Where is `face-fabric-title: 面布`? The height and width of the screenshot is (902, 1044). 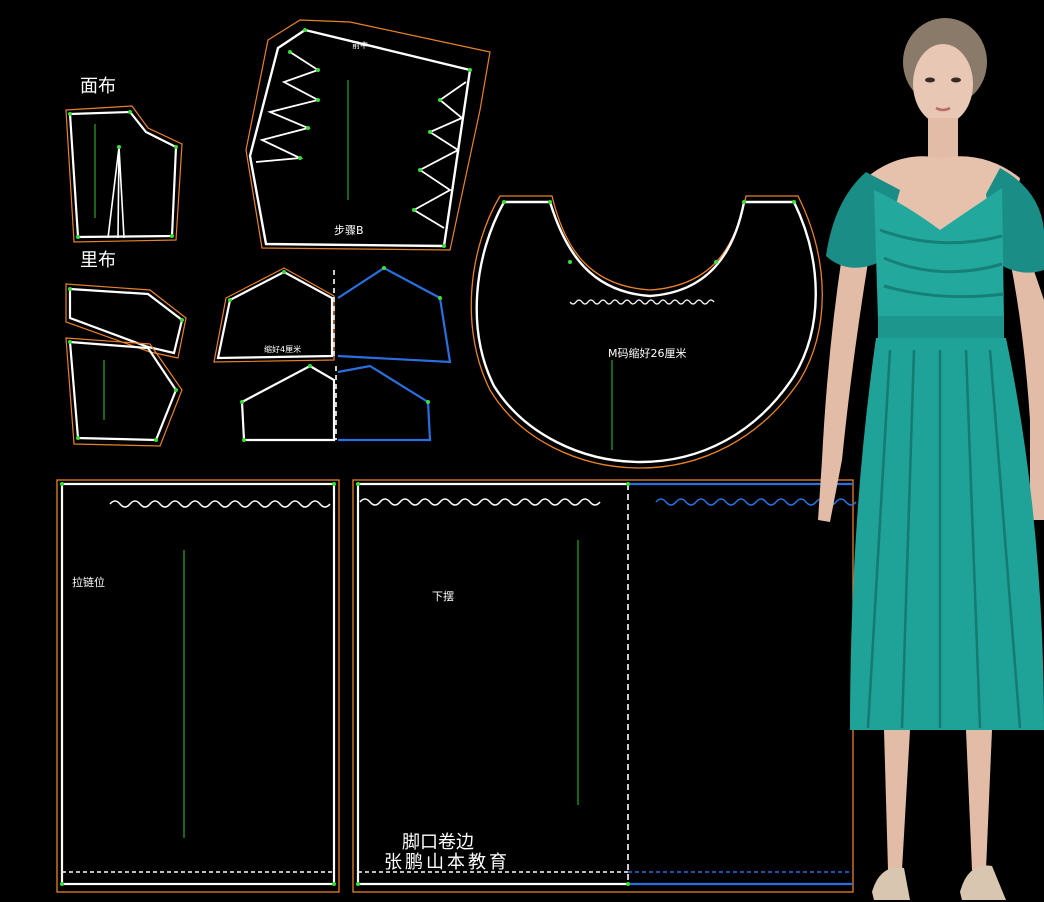
face-fabric-title: 面布 is located at coordinates (98, 86).